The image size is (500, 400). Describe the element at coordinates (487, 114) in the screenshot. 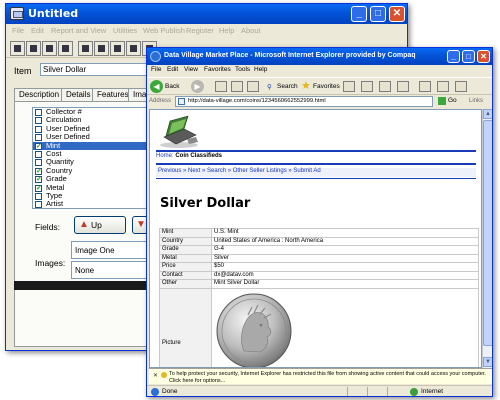

I see `scroll-up-icon: ▲` at that location.